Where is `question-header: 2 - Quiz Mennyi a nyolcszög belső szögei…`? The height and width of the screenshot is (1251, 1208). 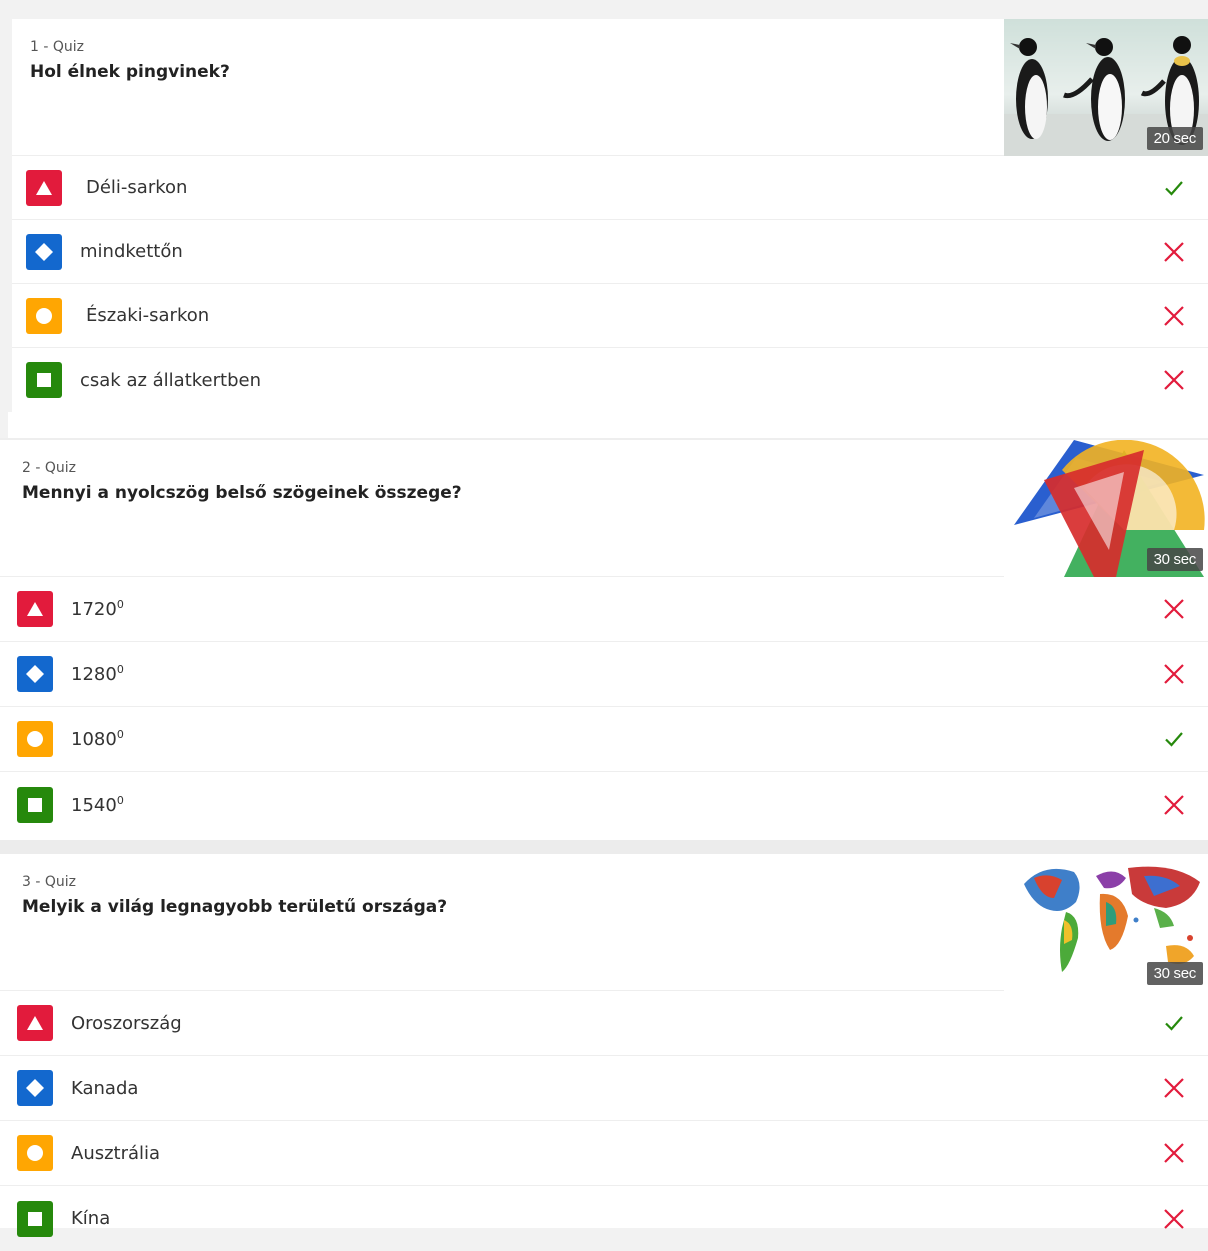
question-header: 2 - Quiz Mennyi a nyolcszög belső szögei… is located at coordinates (604, 508).